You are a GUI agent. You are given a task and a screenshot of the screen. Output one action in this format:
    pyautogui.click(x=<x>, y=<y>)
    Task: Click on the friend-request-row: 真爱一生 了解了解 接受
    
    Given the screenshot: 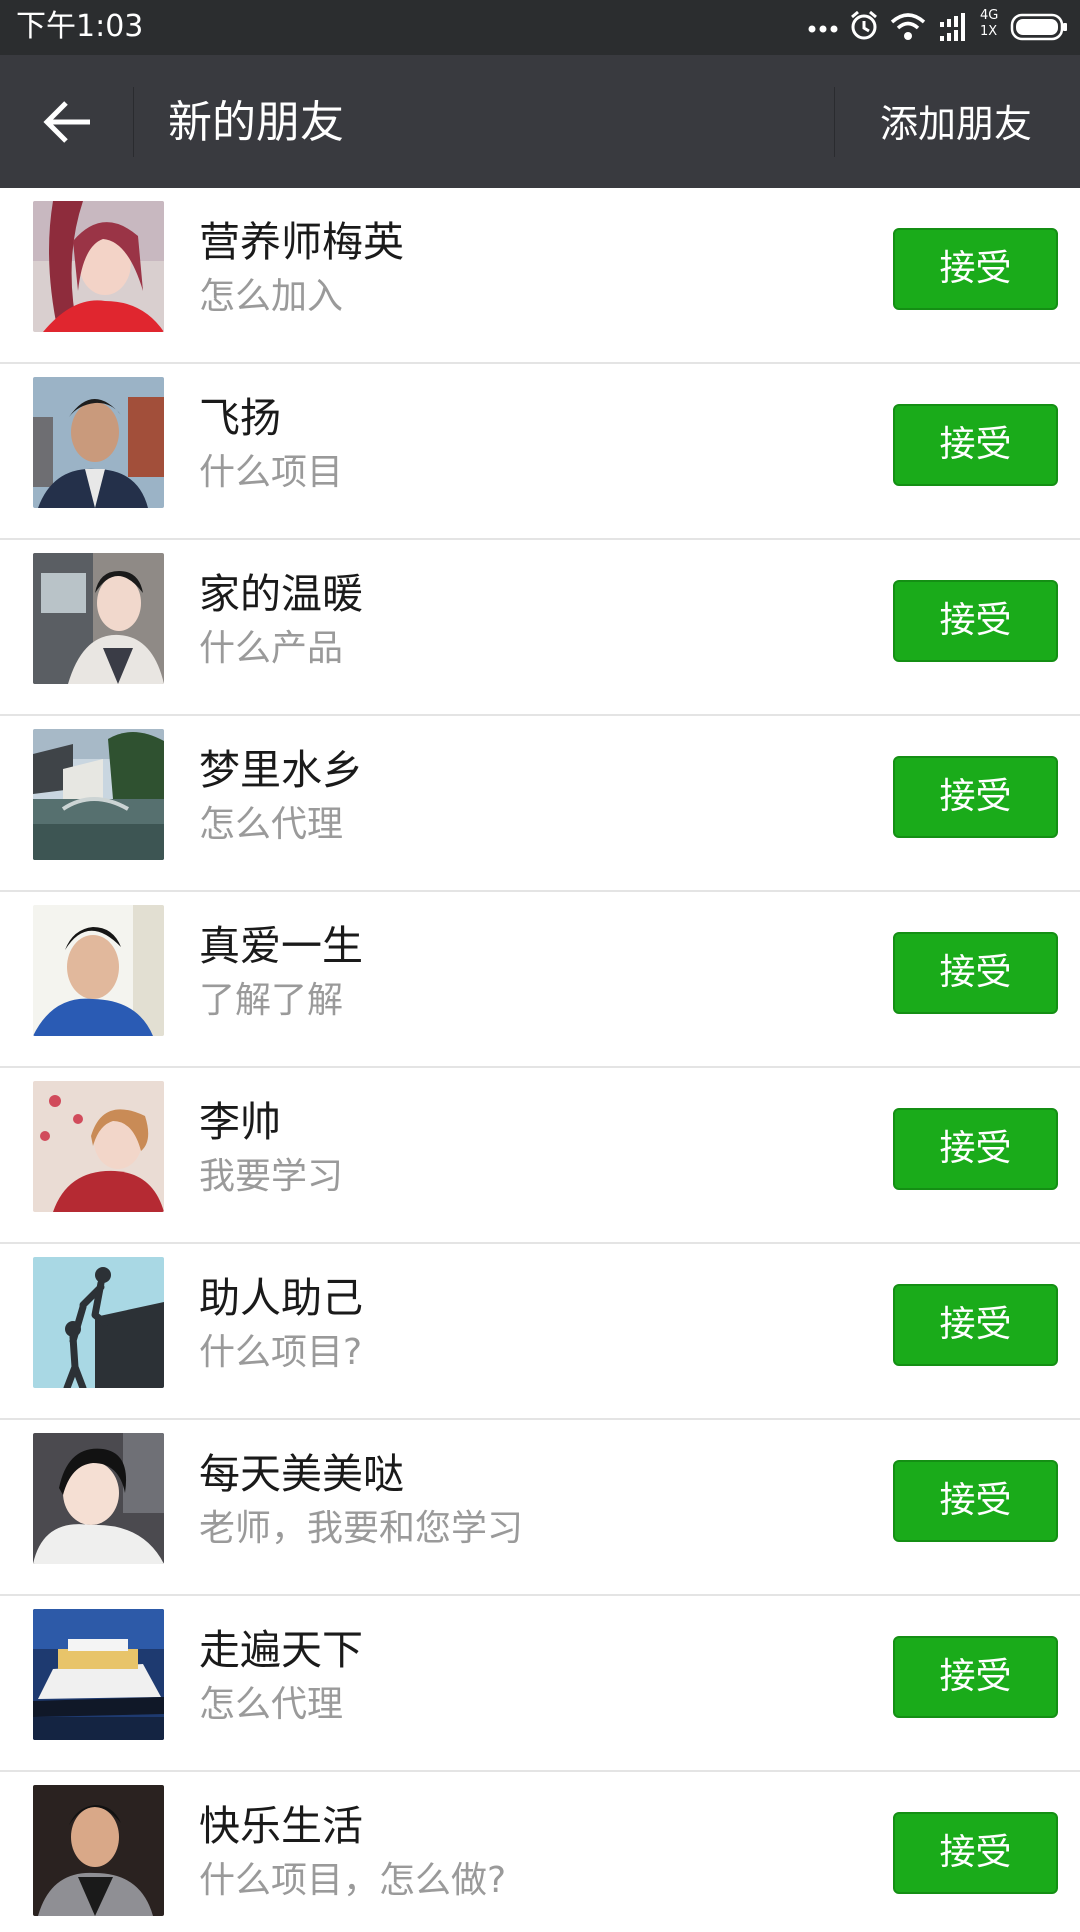 What is the action you would take?
    pyautogui.click(x=540, y=980)
    